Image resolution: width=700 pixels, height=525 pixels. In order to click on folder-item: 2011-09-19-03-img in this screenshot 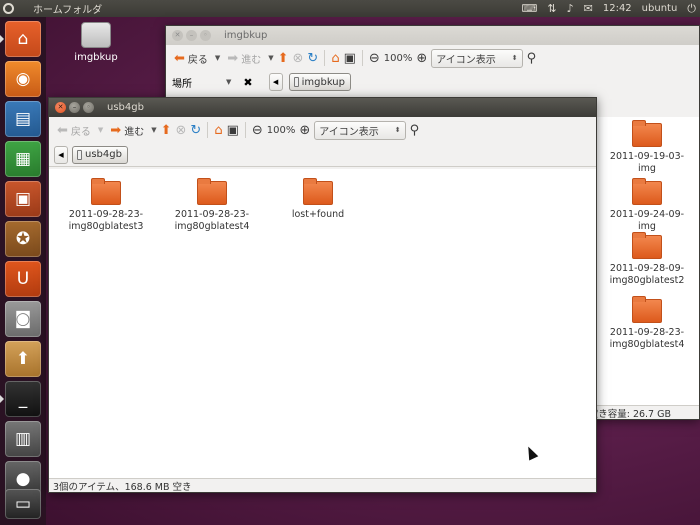, I will do `click(647, 147)`.